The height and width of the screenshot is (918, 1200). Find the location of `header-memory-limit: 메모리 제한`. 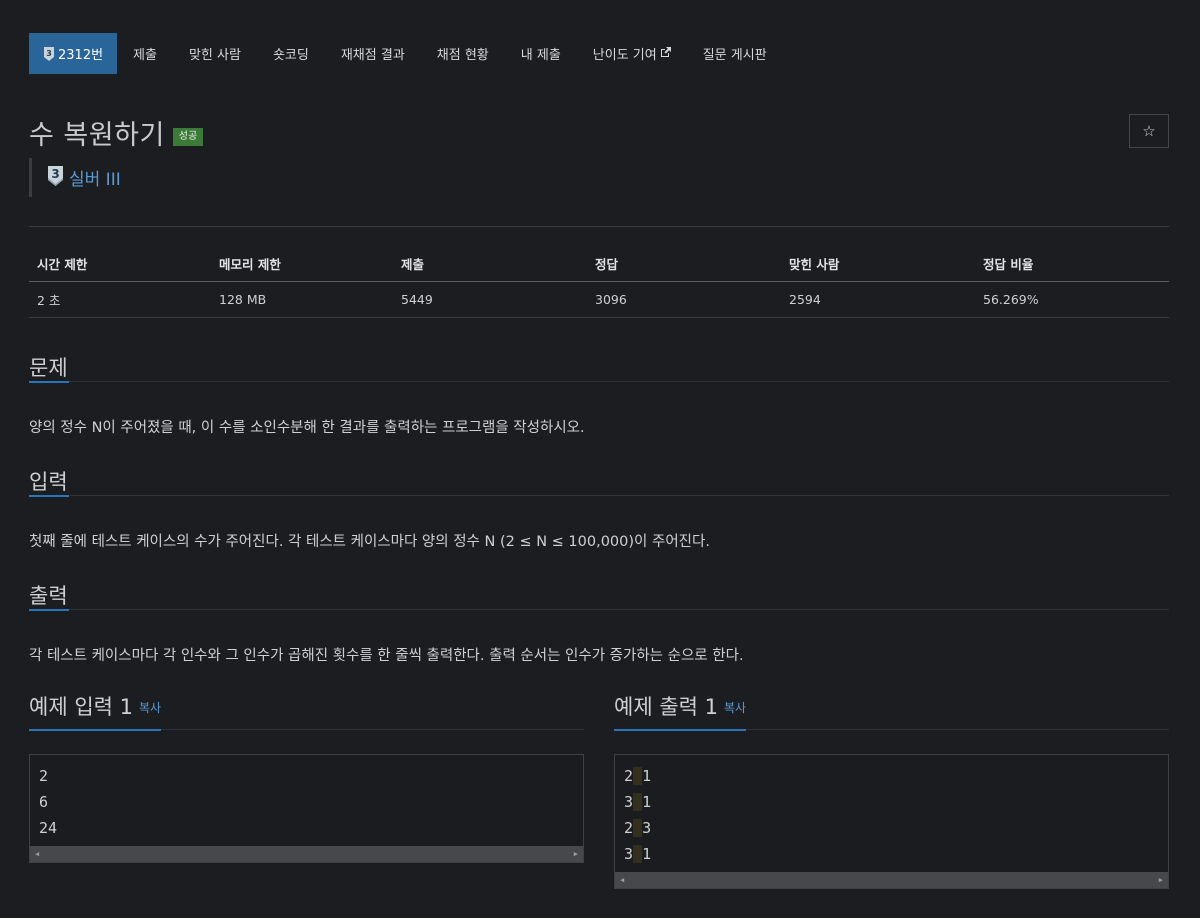

header-memory-limit: 메모리 제한 is located at coordinates (250, 264).